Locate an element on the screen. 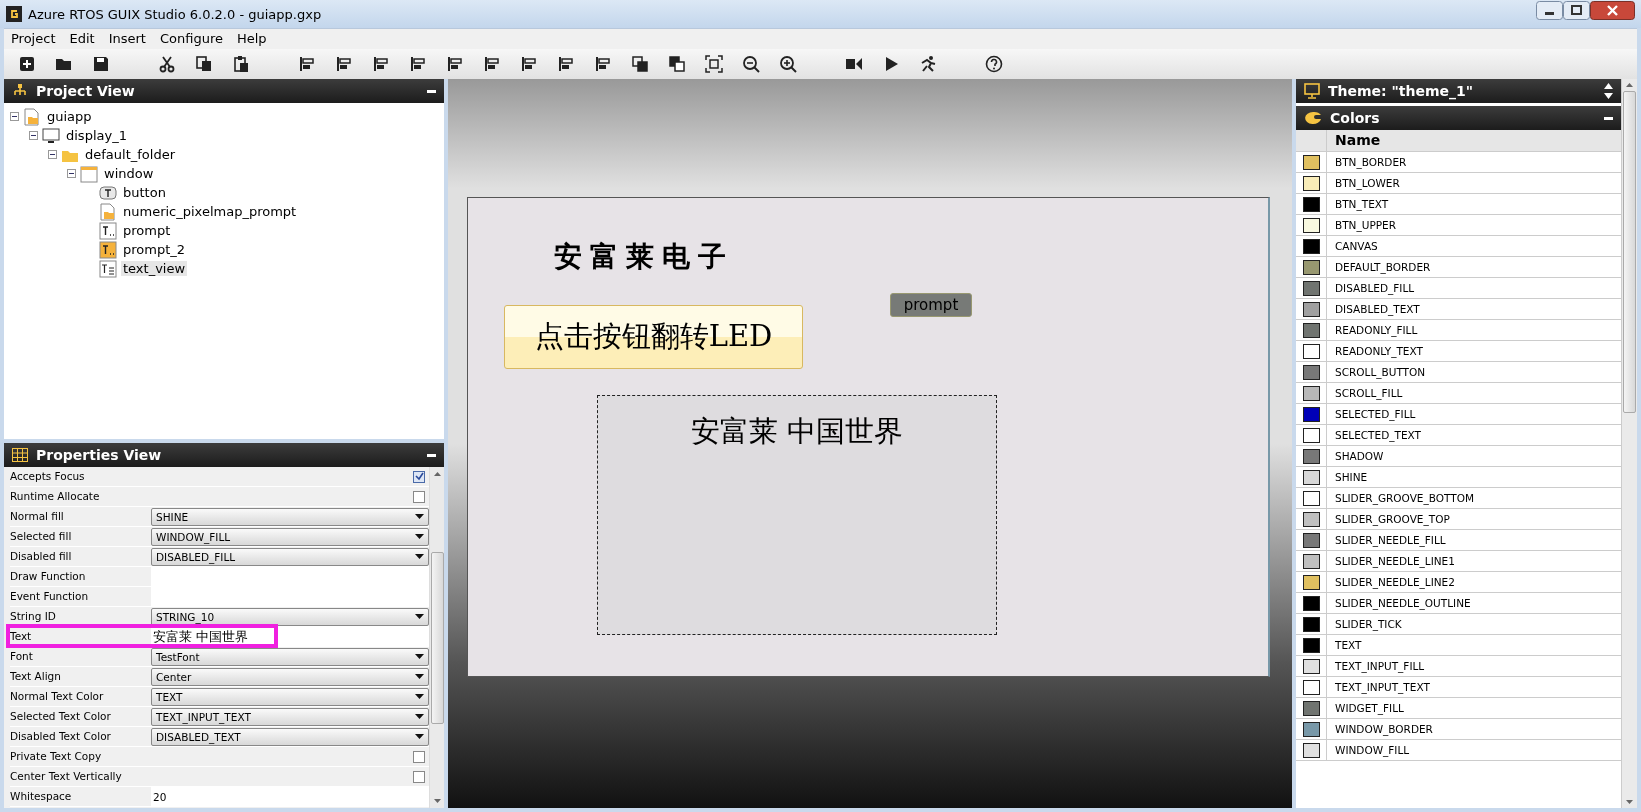 The height and width of the screenshot is (812, 1641). color-name: TEXT_INPUT_FILL is located at coordinates (1376, 666).